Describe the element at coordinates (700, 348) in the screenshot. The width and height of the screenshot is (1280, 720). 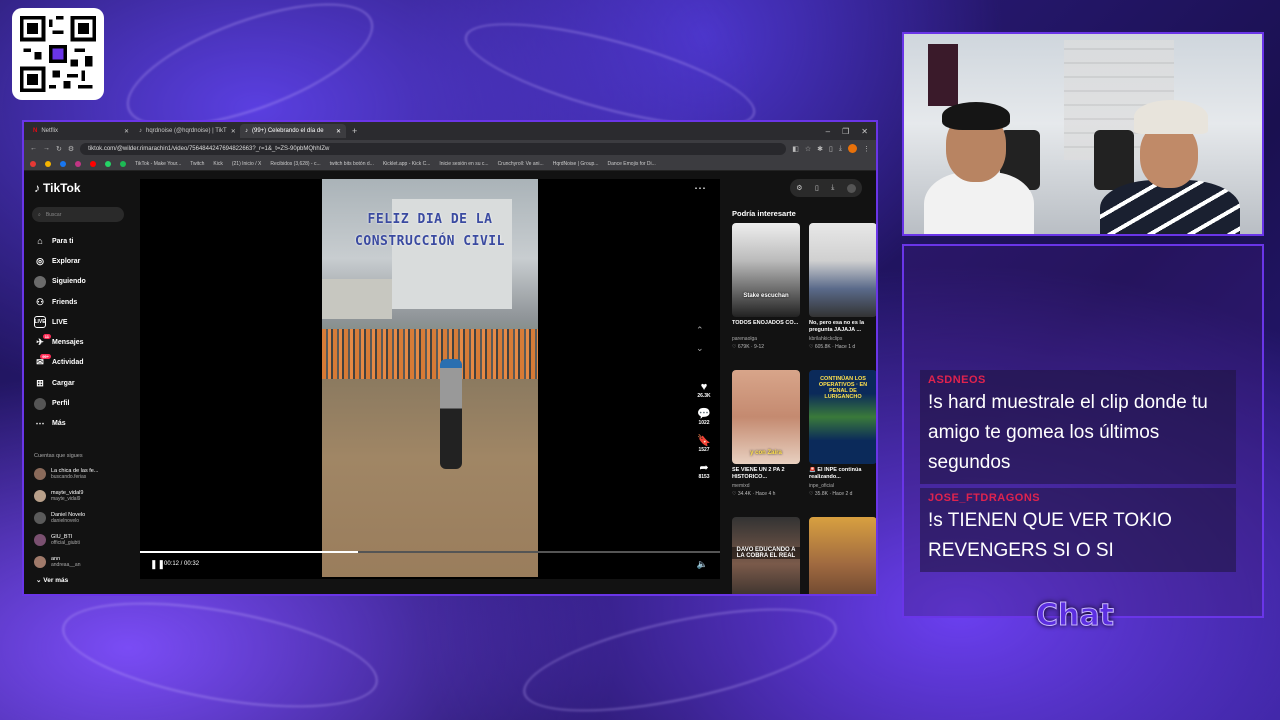
I see `chevron-down-icon: ⌄` at that location.